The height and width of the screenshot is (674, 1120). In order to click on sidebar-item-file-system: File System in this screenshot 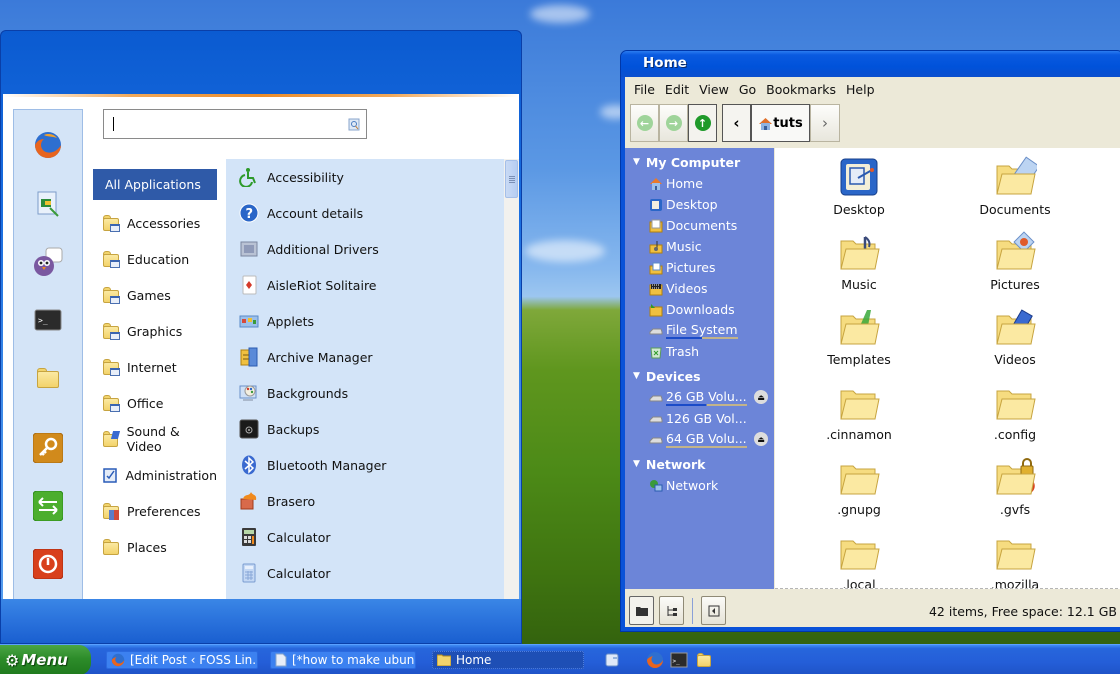, I will do `click(699, 330)`.